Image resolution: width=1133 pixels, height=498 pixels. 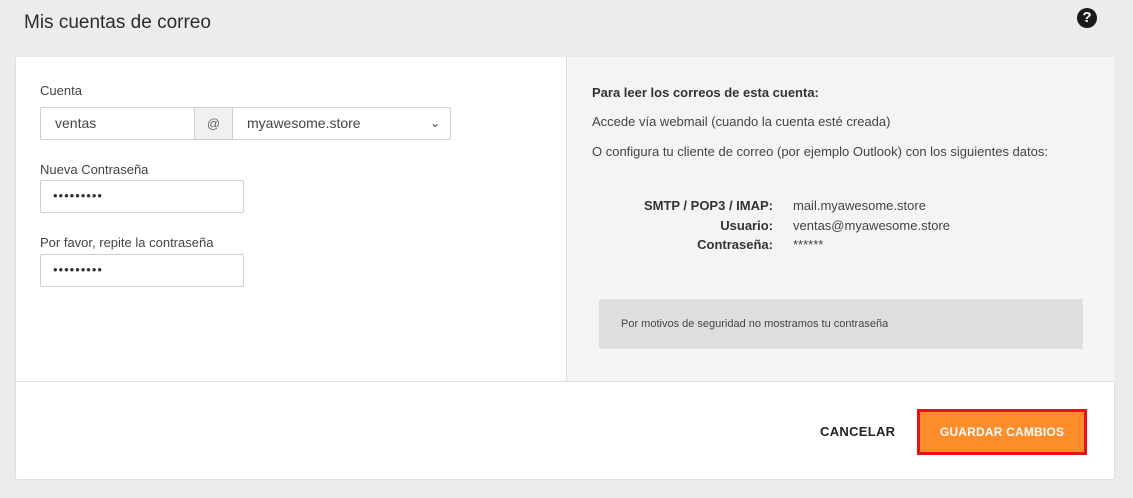 I want to click on help-icon: ?, so click(x=1087, y=18).